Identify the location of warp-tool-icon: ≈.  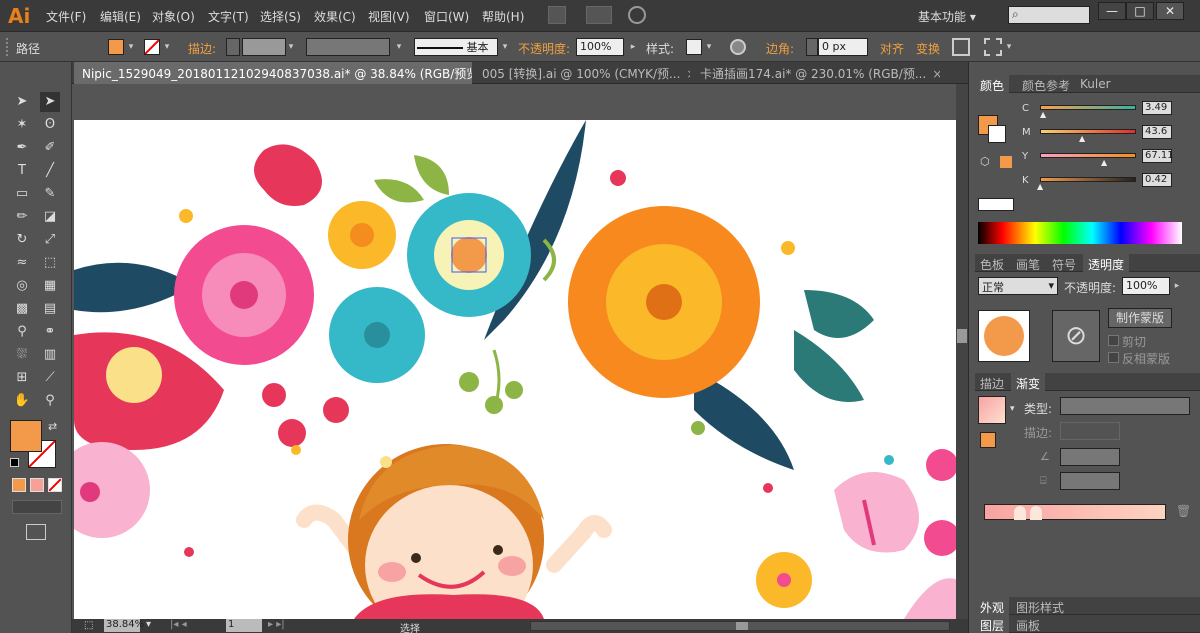
(22, 263).